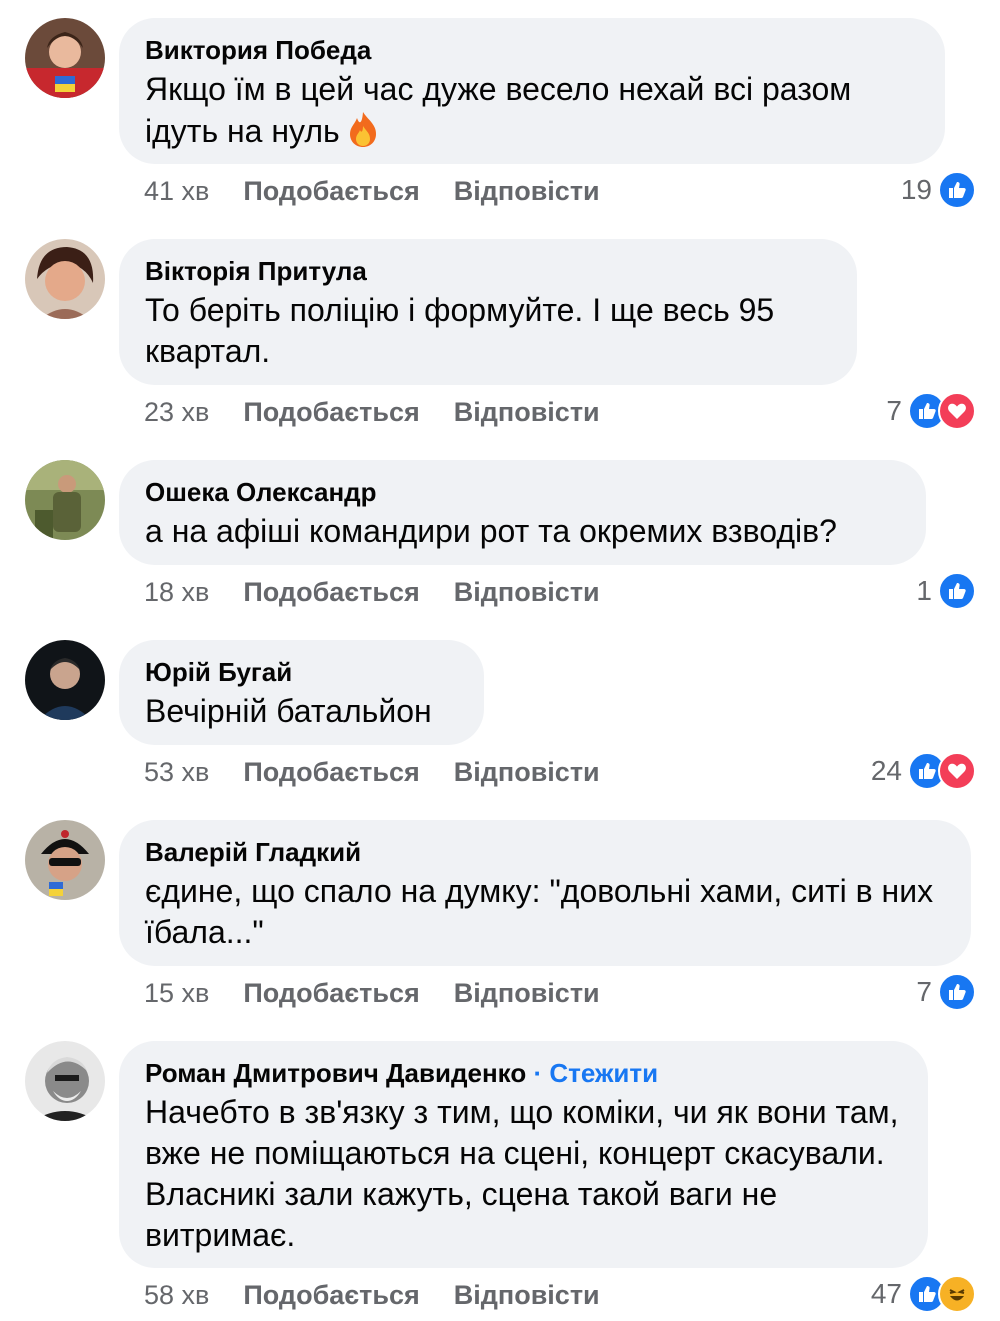 The height and width of the screenshot is (1321, 1000). I want to click on comment-author: Юрій Бугай, so click(301, 672).